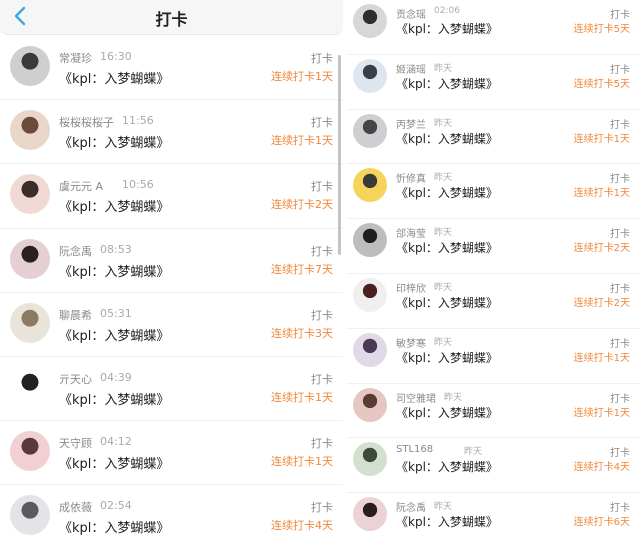  I want to click on user-name: 司空雅珺, so click(416, 399).